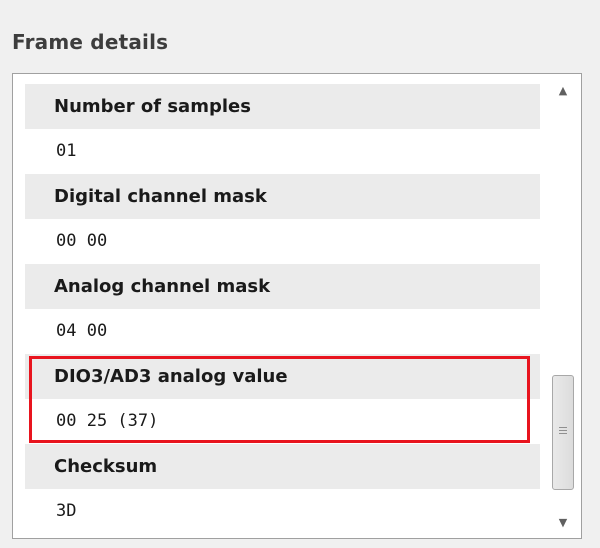  I want to click on grip-icon, so click(563, 431).